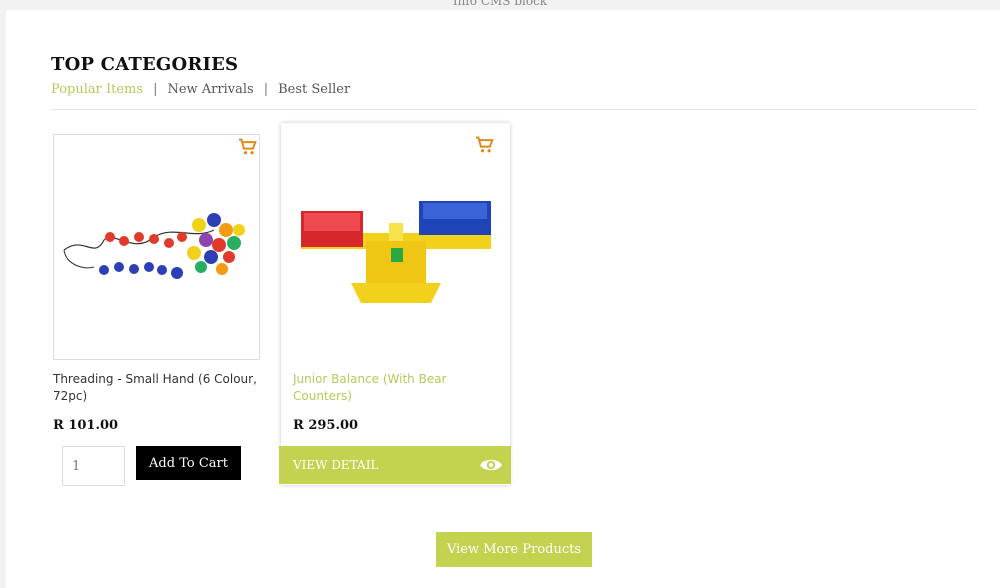 The height and width of the screenshot is (588, 1000). What do you see at coordinates (145, 64) in the screenshot?
I see `section-heading: TOP CATEGORIES` at bounding box center [145, 64].